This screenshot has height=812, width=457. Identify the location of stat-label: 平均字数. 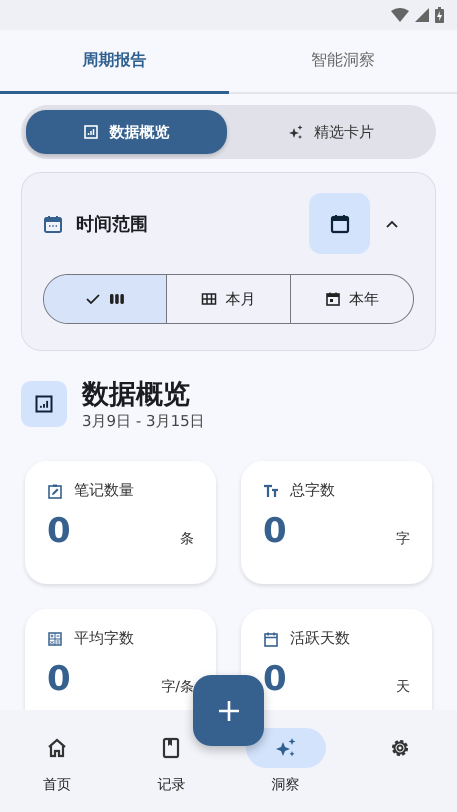
(104, 638).